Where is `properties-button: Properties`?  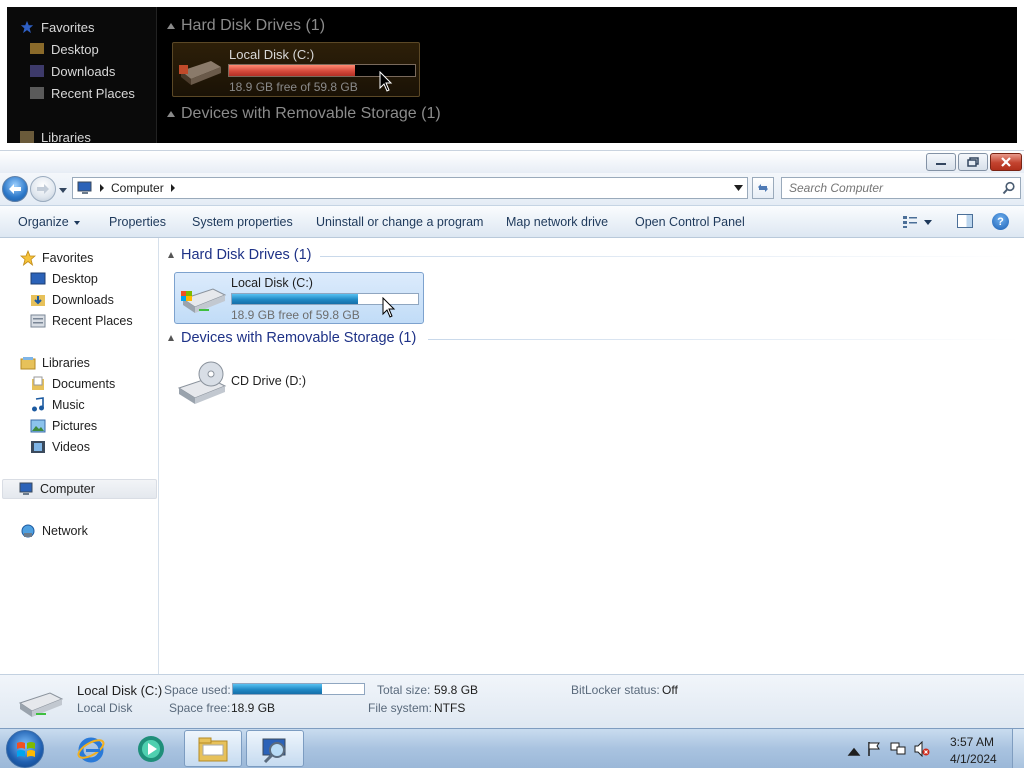 properties-button: Properties is located at coordinates (137, 222).